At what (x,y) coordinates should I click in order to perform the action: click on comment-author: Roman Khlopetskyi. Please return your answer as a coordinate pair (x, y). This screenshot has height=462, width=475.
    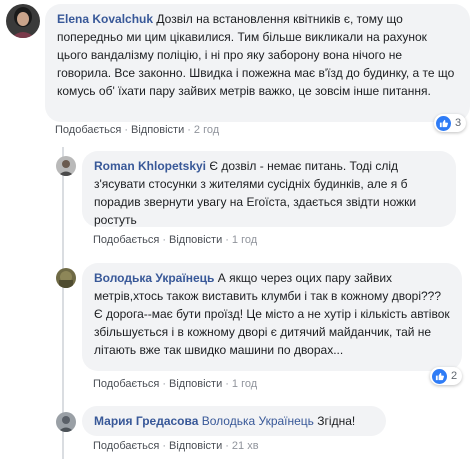
    Looking at the image, I should click on (150, 166).